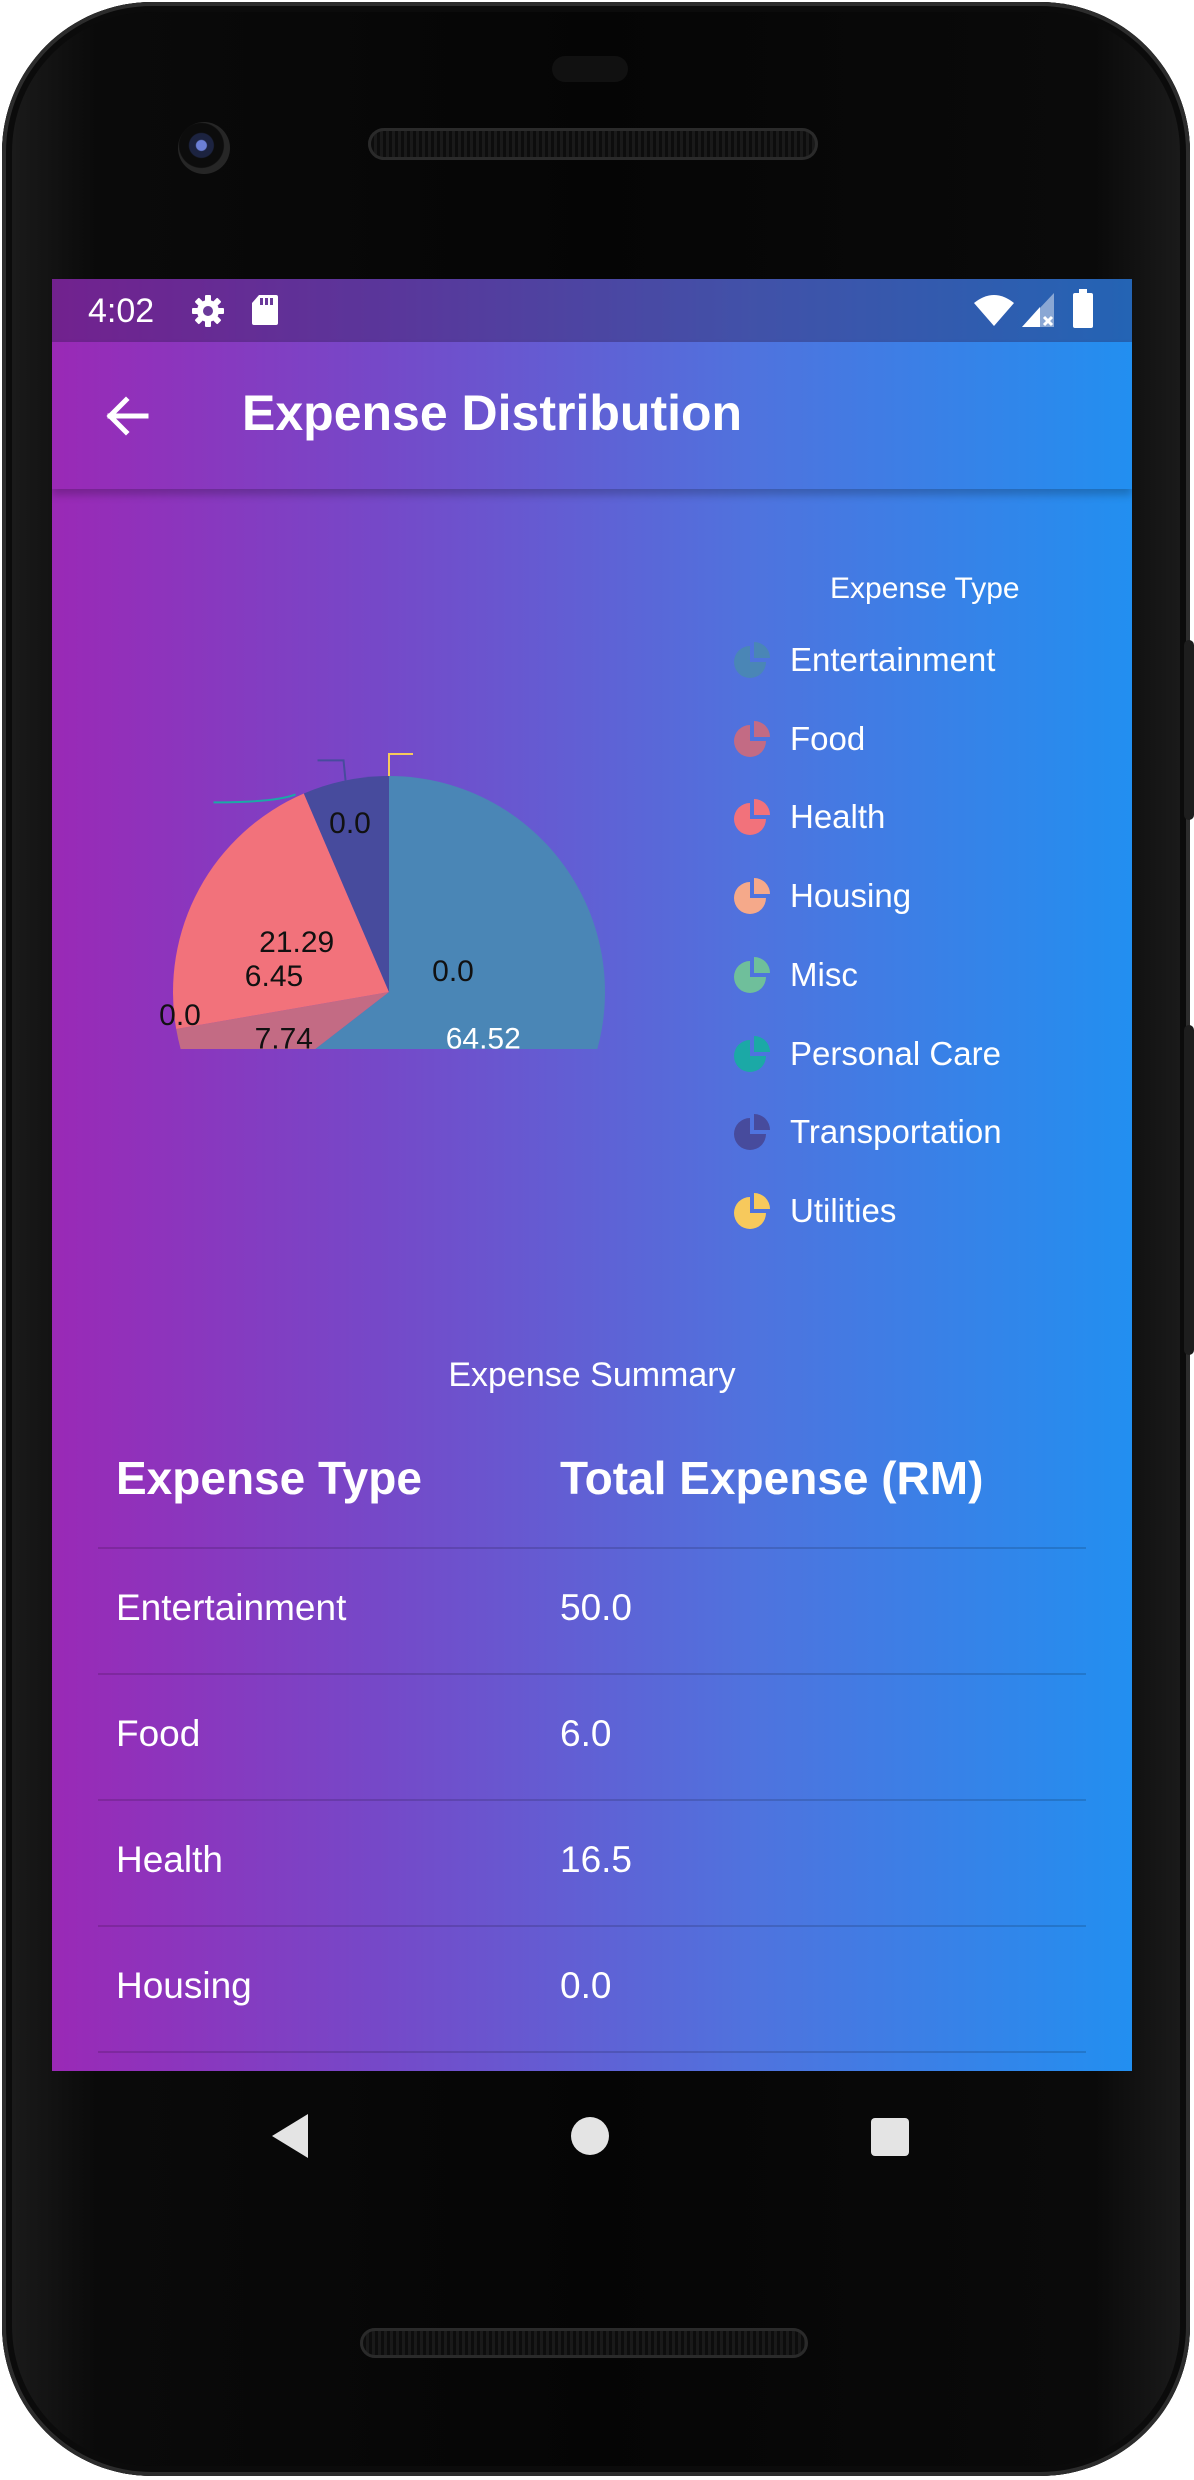 This screenshot has height=2480, width=1194. I want to click on table-cell-amount: 6.0, so click(586, 1733).